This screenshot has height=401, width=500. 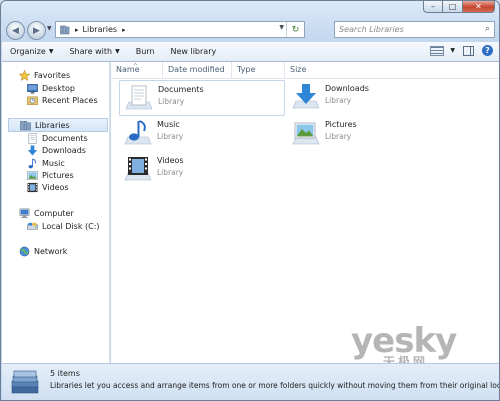 I want to click on minimize-button: –, so click(x=433, y=7).